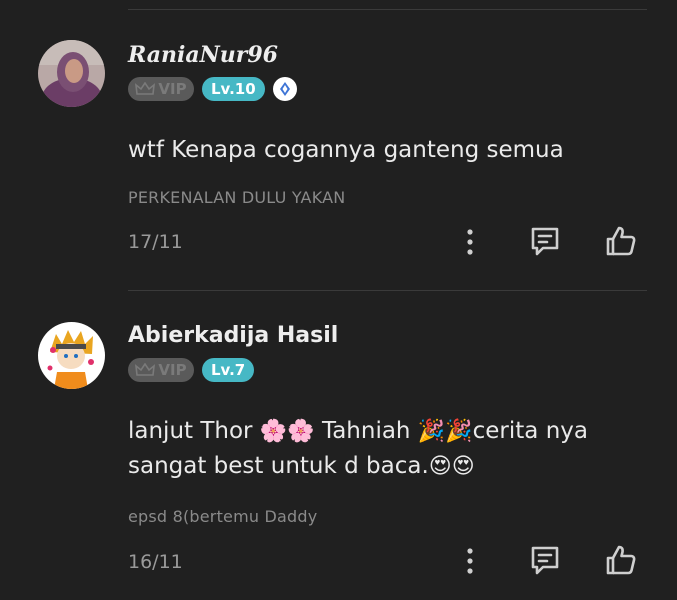 This screenshot has height=600, width=677. Describe the element at coordinates (387, 290) in the screenshot. I see `comment-divider` at that location.